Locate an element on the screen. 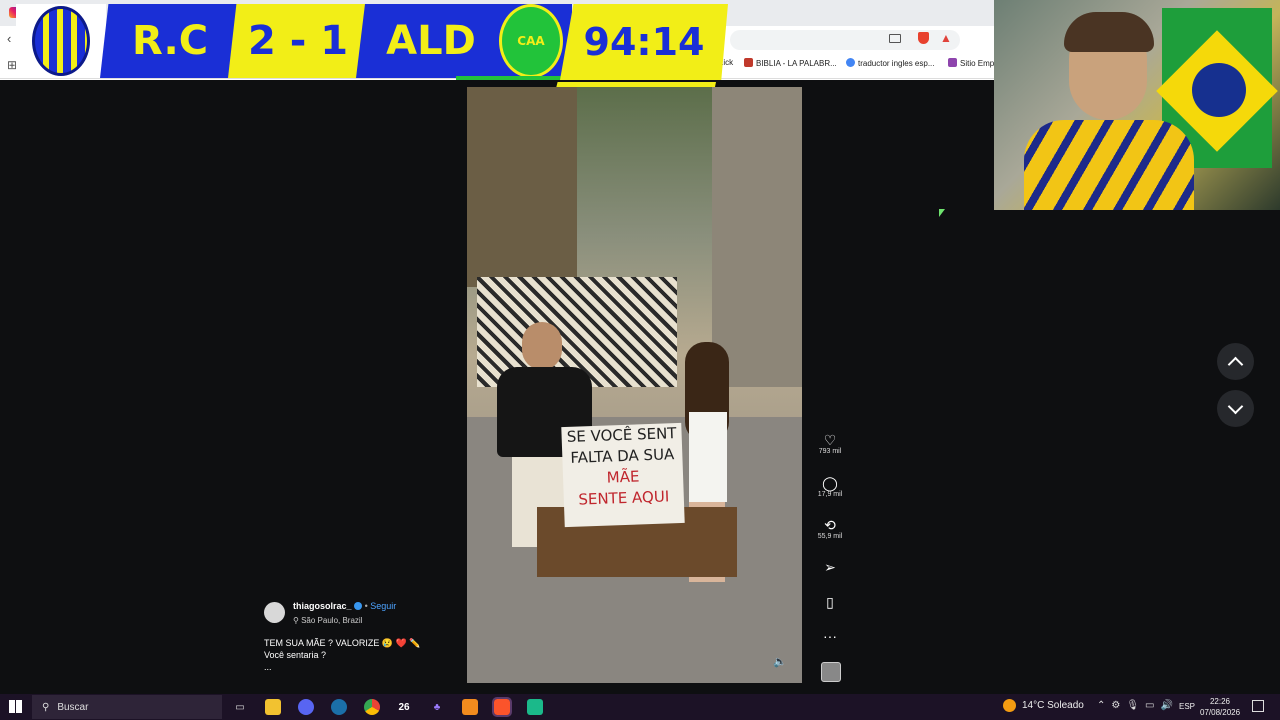 This screenshot has height=720, width=1280. author-avatar is located at coordinates (274, 612).